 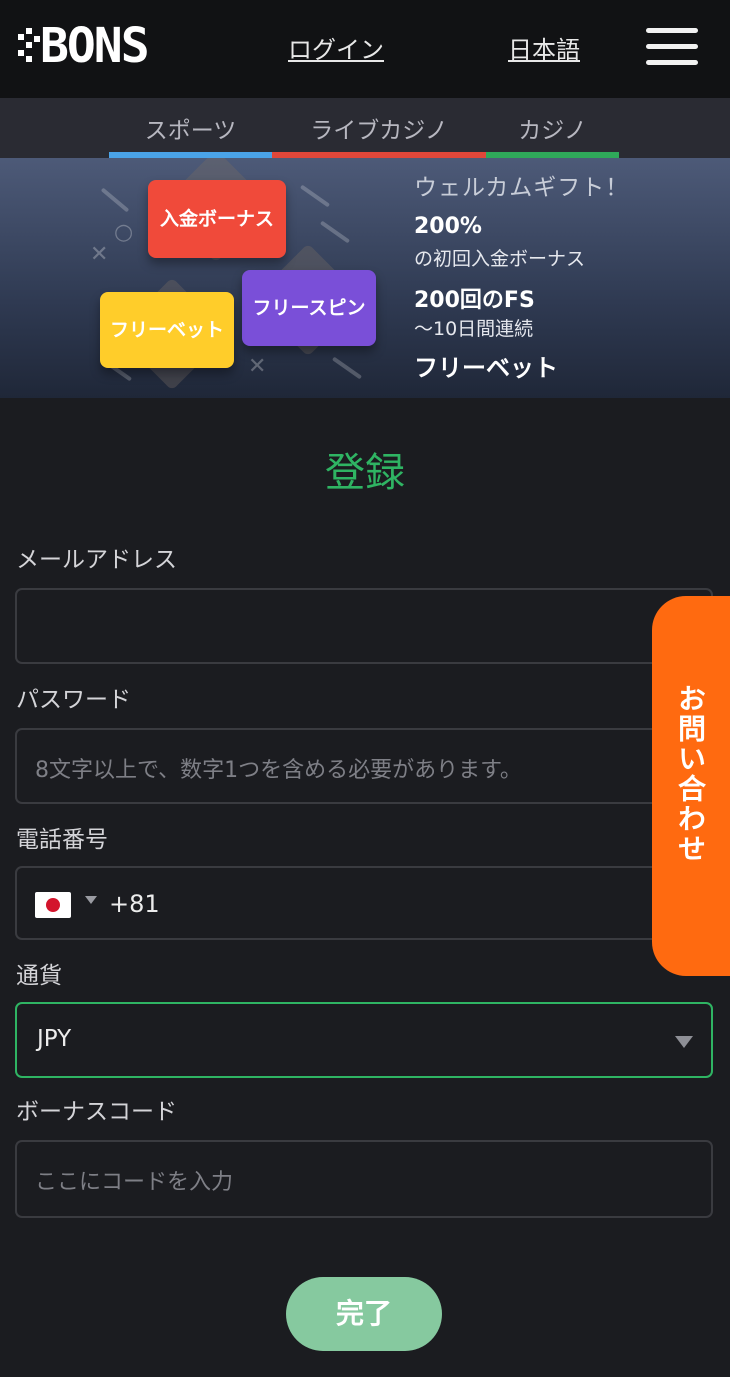 I want to click on bonus-code-placeholder: ここにコードを入力, so click(x=134, y=1182).